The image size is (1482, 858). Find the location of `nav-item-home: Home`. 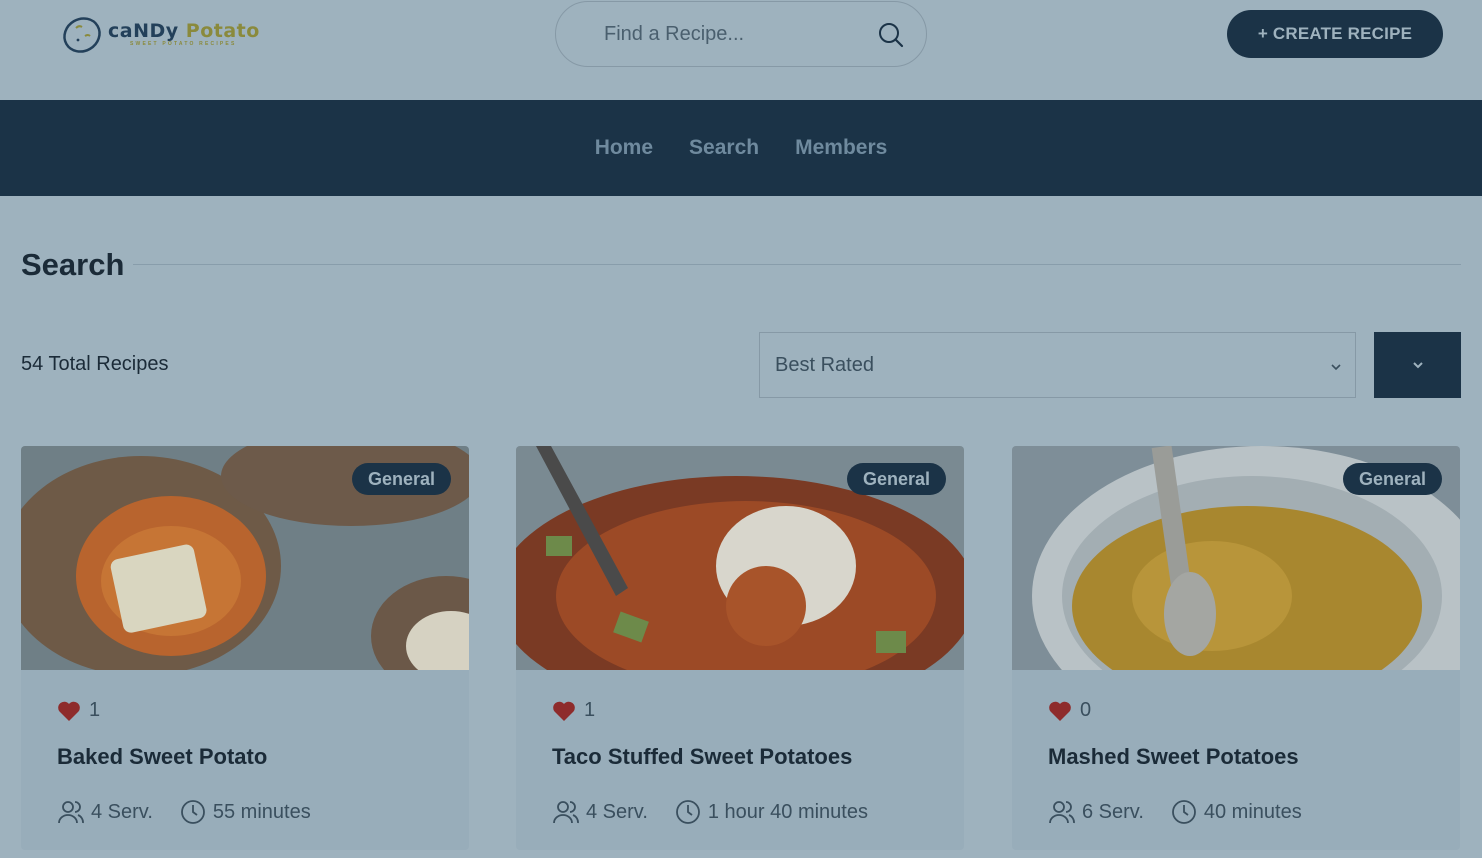

nav-item-home: Home is located at coordinates (624, 148).